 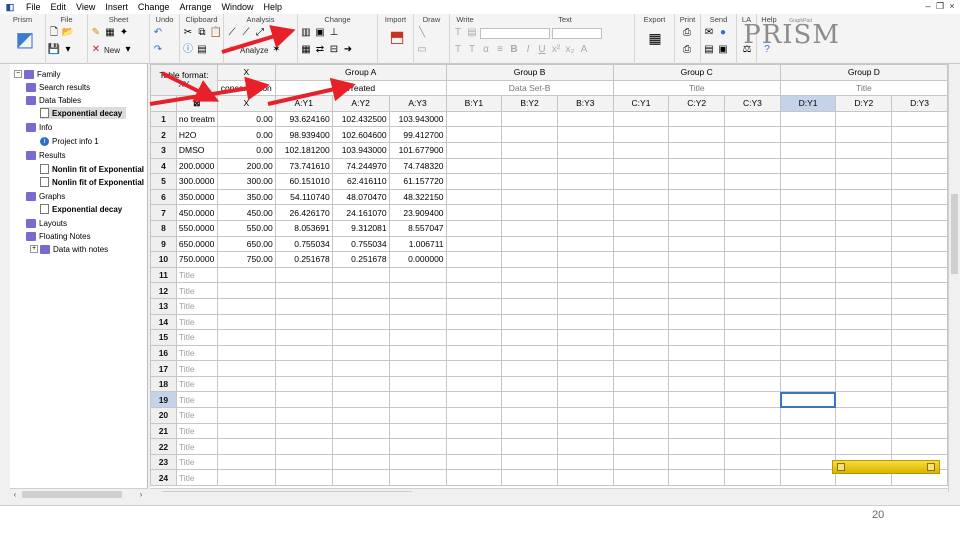 I want to click on align-icon: ≡, so click(x=500, y=50).